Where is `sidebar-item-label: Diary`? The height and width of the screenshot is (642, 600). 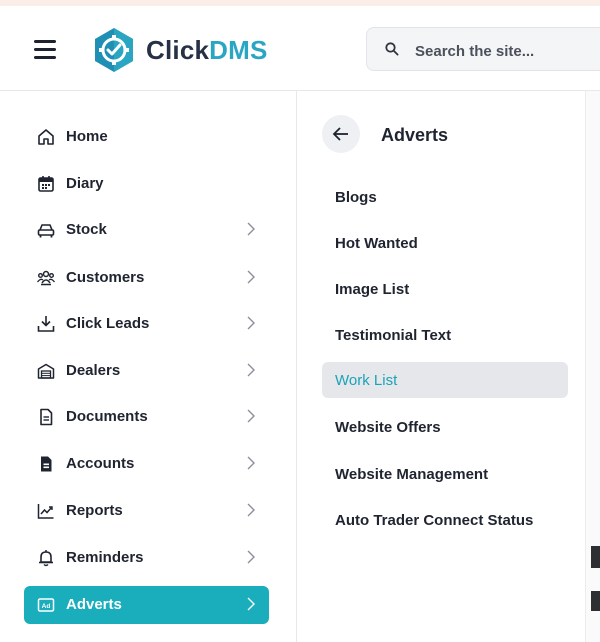
sidebar-item-label: Diary is located at coordinates (85, 183).